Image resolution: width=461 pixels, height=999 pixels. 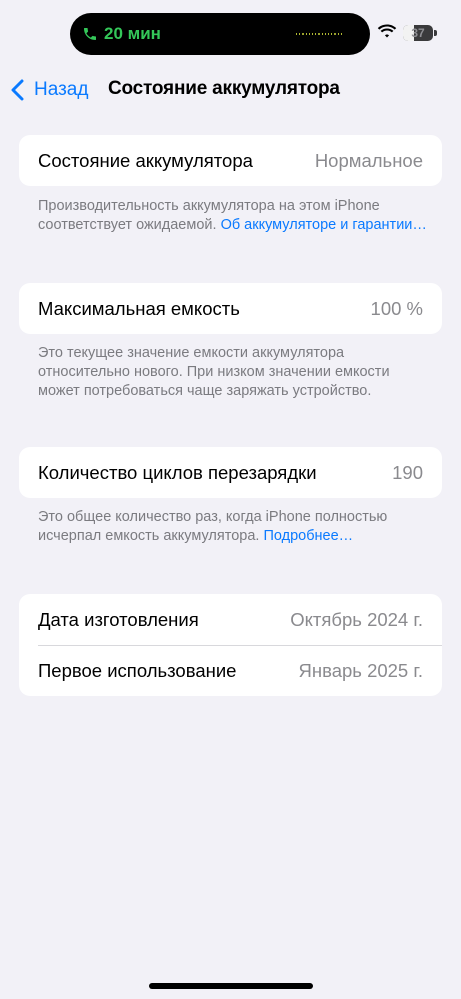 What do you see at coordinates (220, 34) in the screenshot?
I see `dynamic-island-call: 20 мин` at bounding box center [220, 34].